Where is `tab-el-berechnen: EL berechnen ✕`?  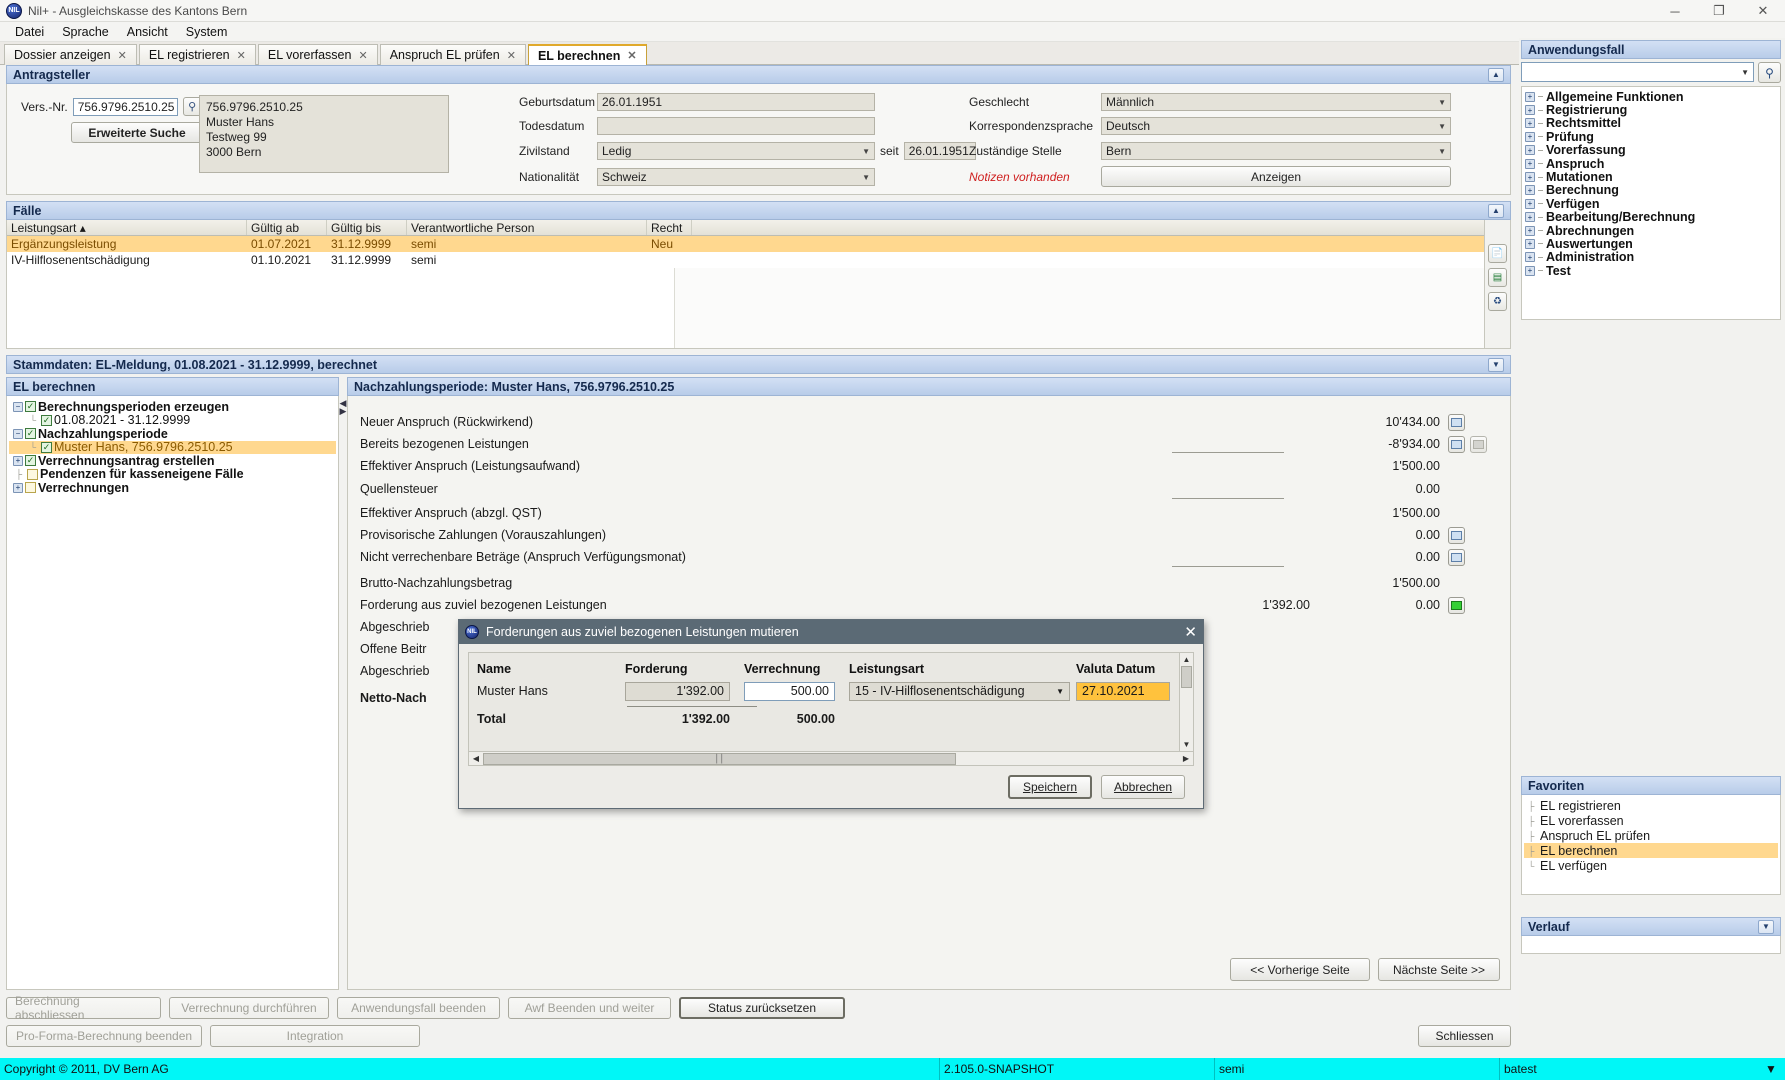 tab-el-berechnen: EL berechnen ✕ is located at coordinates (587, 54).